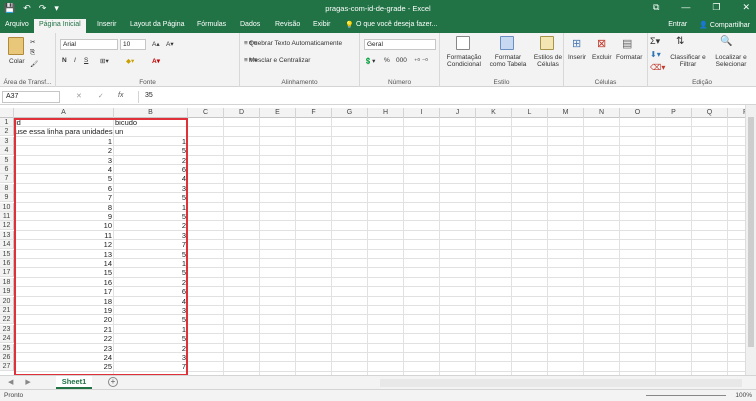 The height and width of the screenshot is (401, 756). What do you see at coordinates (63, 160) in the screenshot?
I see `cell-a: 3` at bounding box center [63, 160].